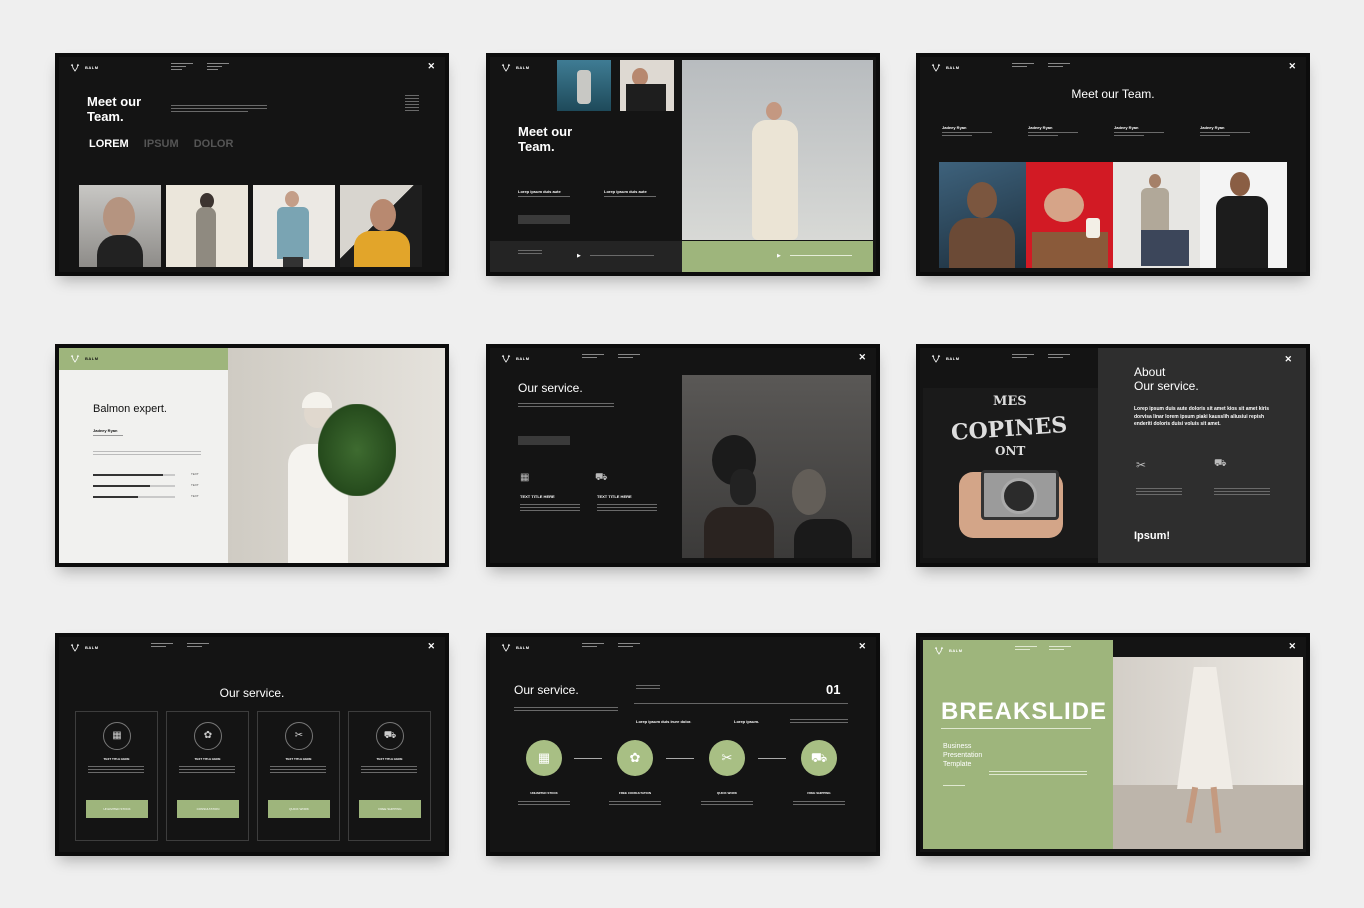 The width and height of the screenshot is (1364, 908). I want to click on step-label-3: QUICK WORK, so click(727, 793).